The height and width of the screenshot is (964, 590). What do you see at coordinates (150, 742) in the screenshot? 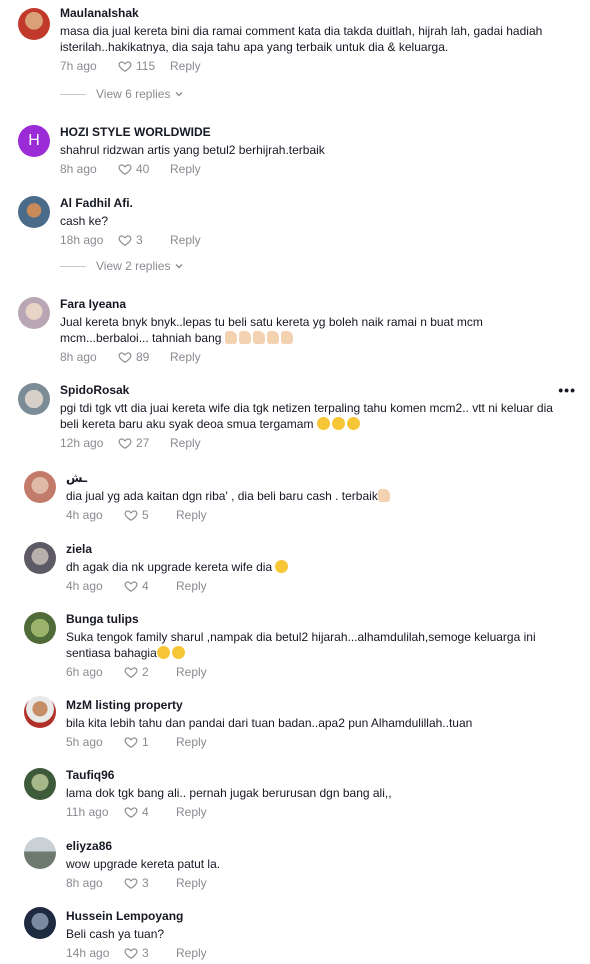
I see `like-button: 1` at bounding box center [150, 742].